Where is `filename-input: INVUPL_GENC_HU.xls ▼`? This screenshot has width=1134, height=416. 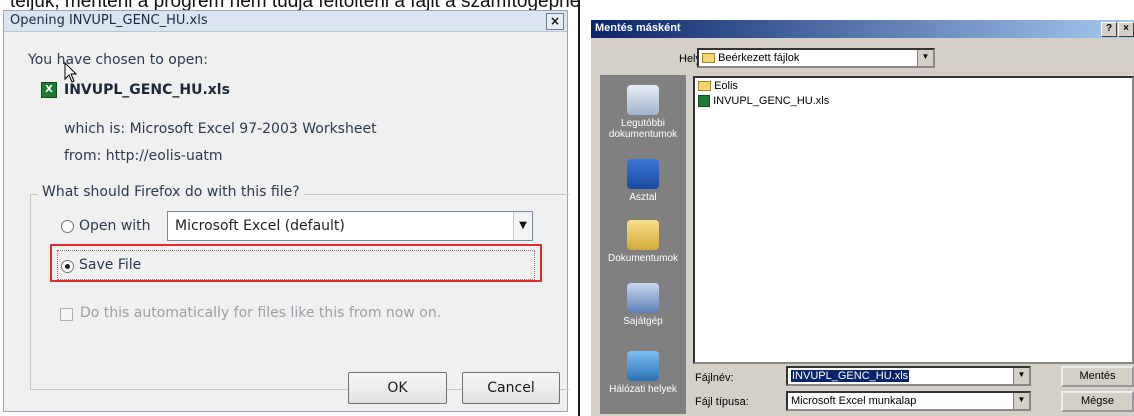 filename-input: INVUPL_GENC_HU.xls ▼ is located at coordinates (908, 376).